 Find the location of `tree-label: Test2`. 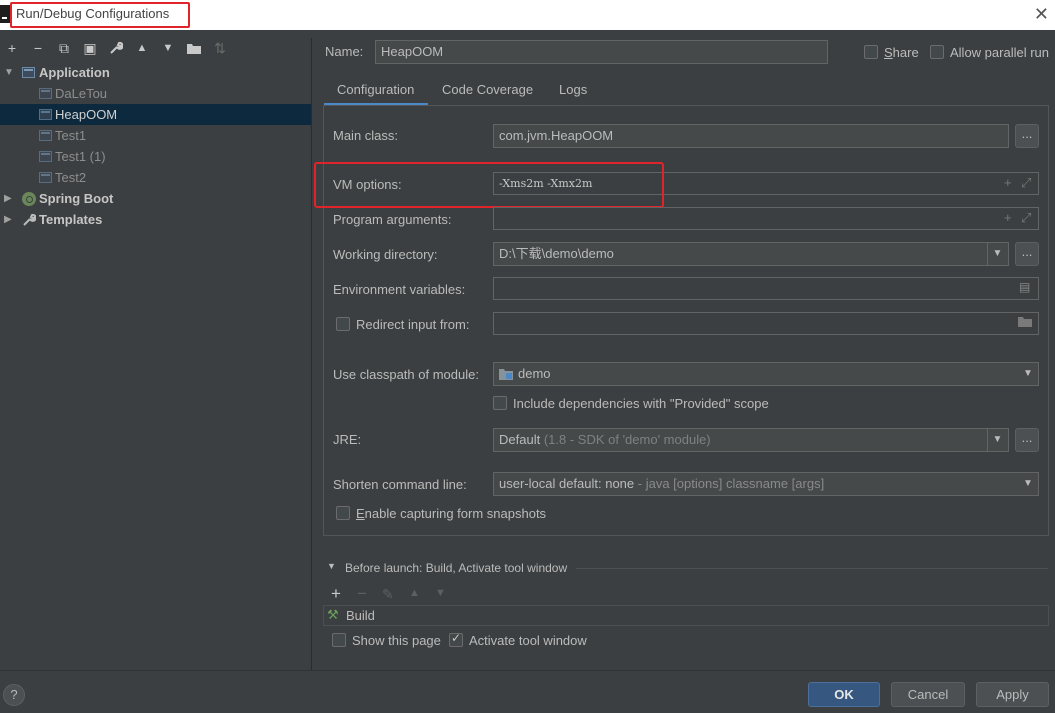

tree-label: Test2 is located at coordinates (71, 177).